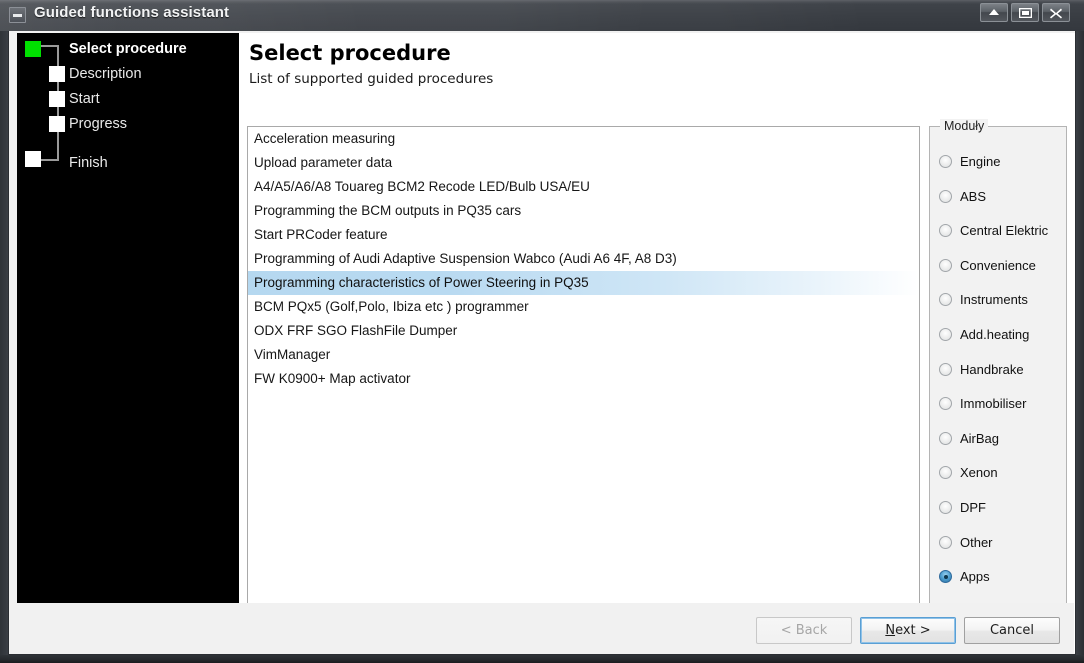  Describe the element at coordinates (1012, 630) in the screenshot. I see `cancel-button: Cancel` at that location.